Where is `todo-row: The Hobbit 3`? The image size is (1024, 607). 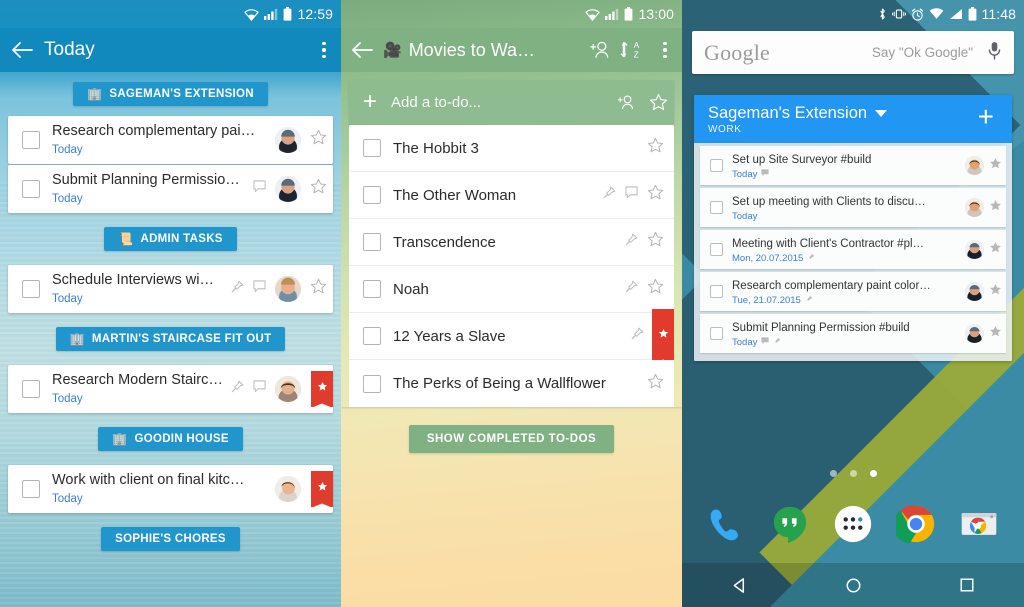
todo-row: The Hobbit 3 is located at coordinates (511, 148).